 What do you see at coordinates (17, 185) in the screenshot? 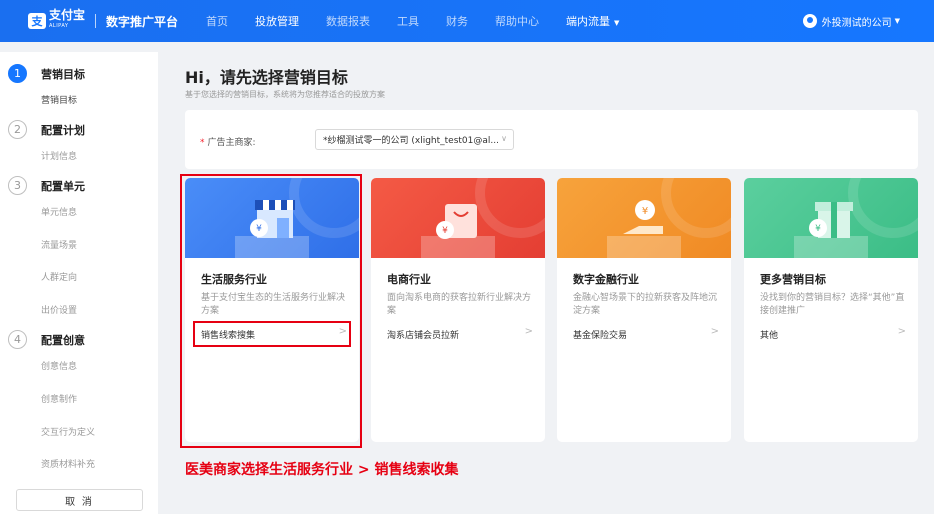
I see `step-number: 3` at bounding box center [17, 185].